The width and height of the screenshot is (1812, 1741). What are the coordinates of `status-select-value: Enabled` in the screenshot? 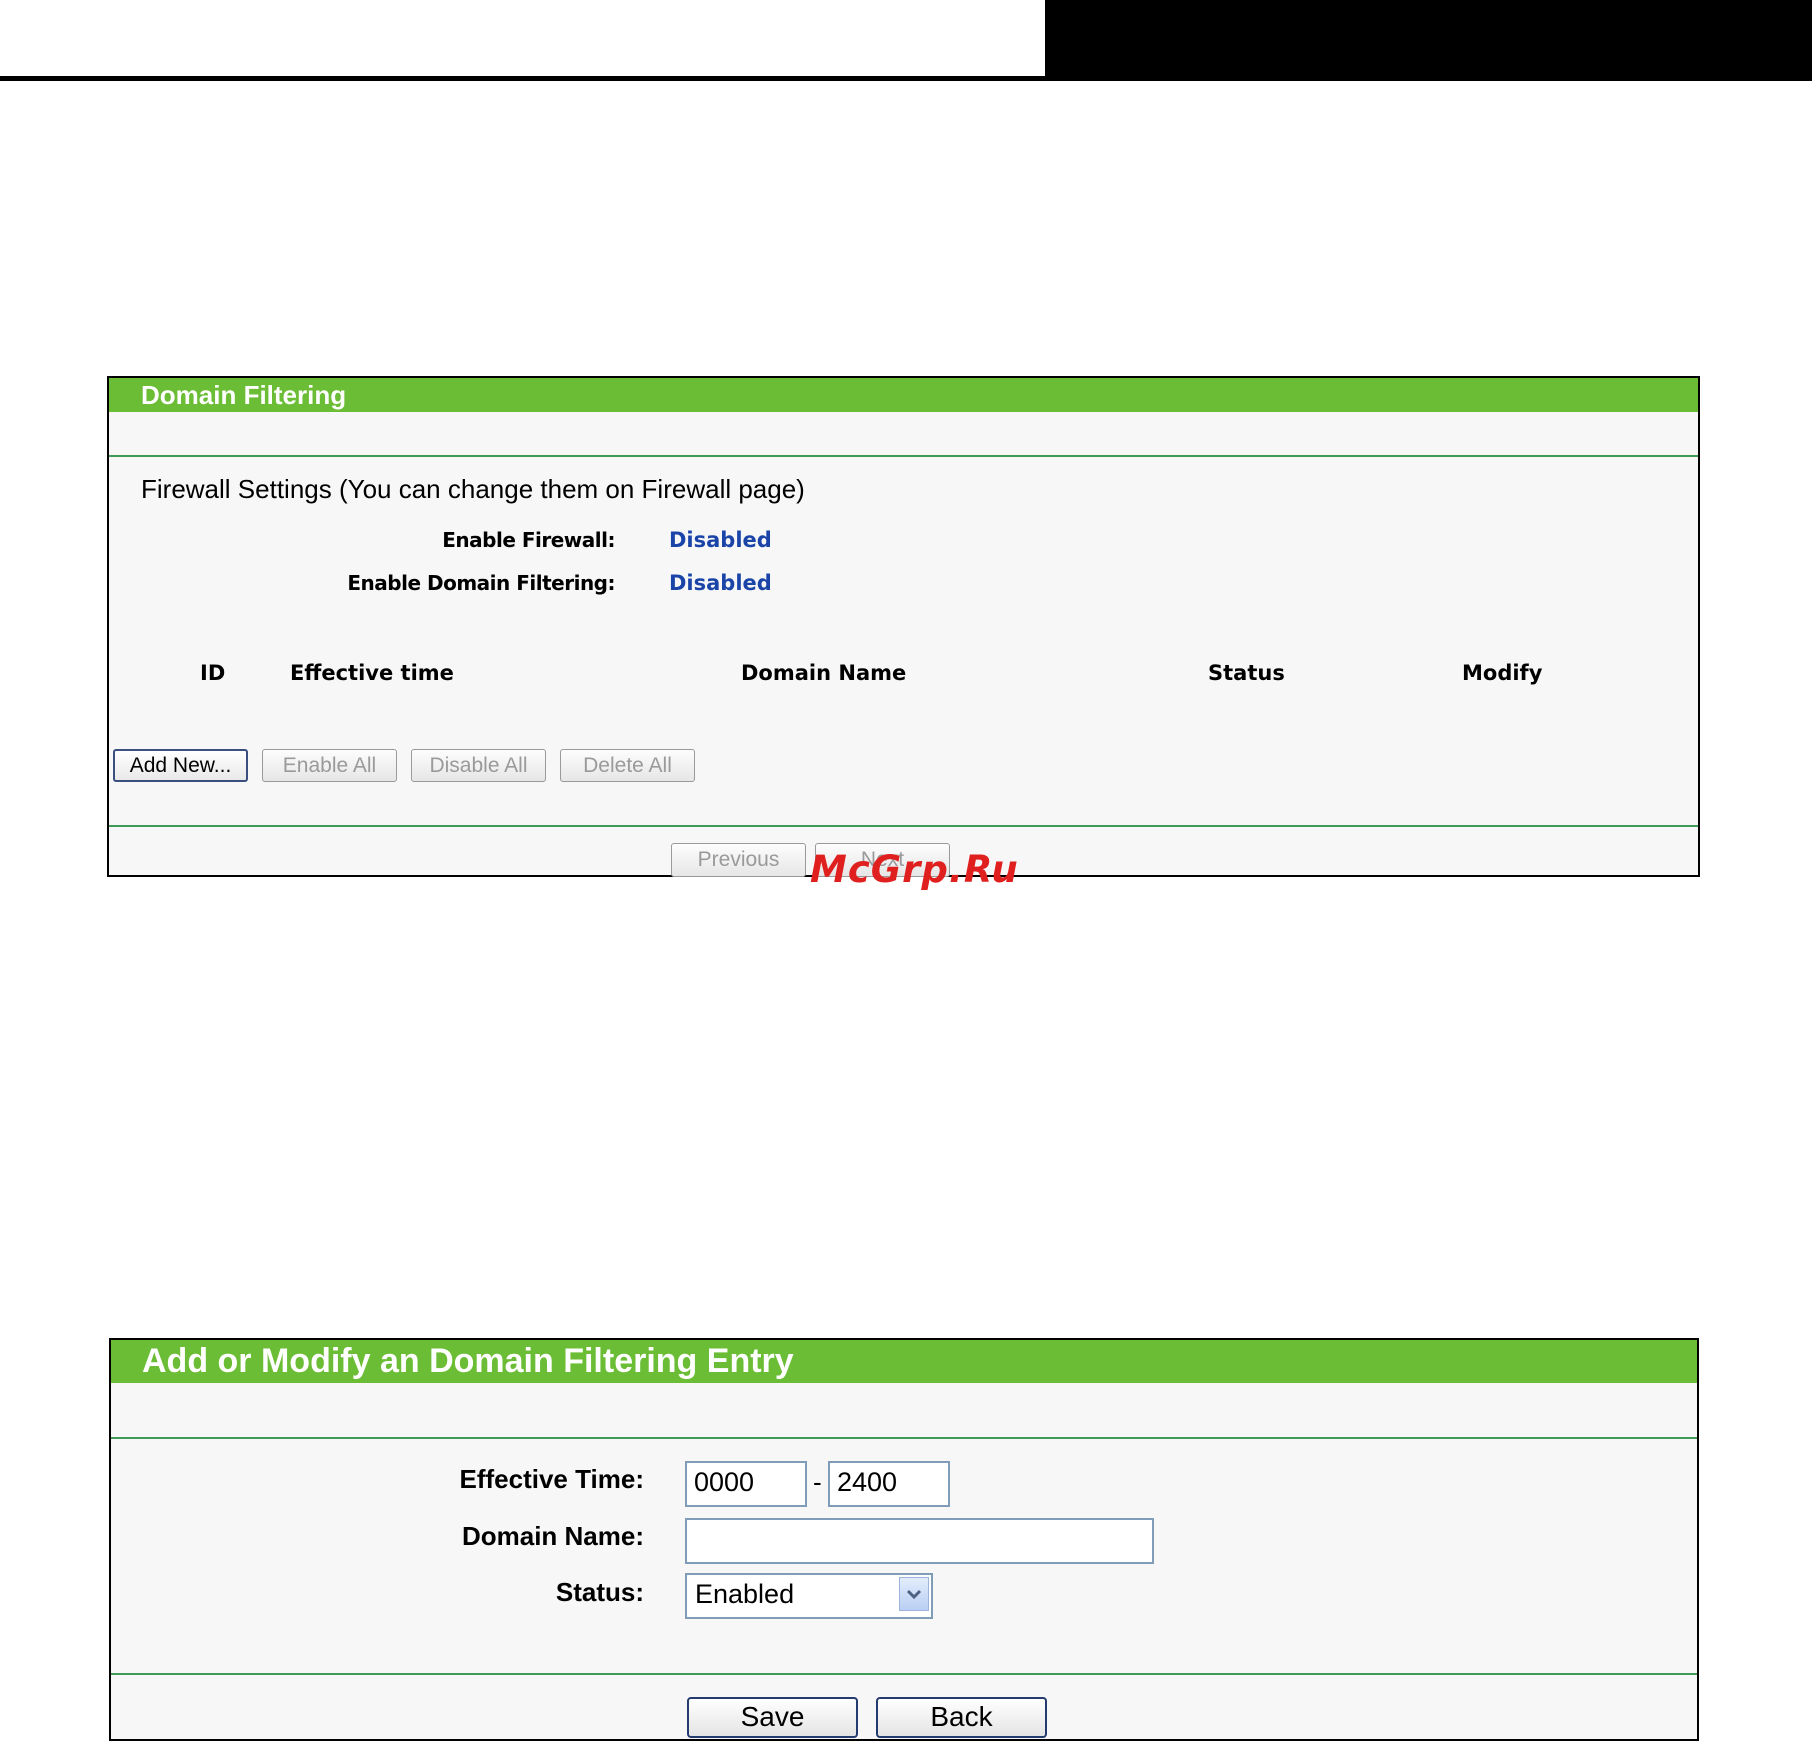 It's located at (745, 1594).